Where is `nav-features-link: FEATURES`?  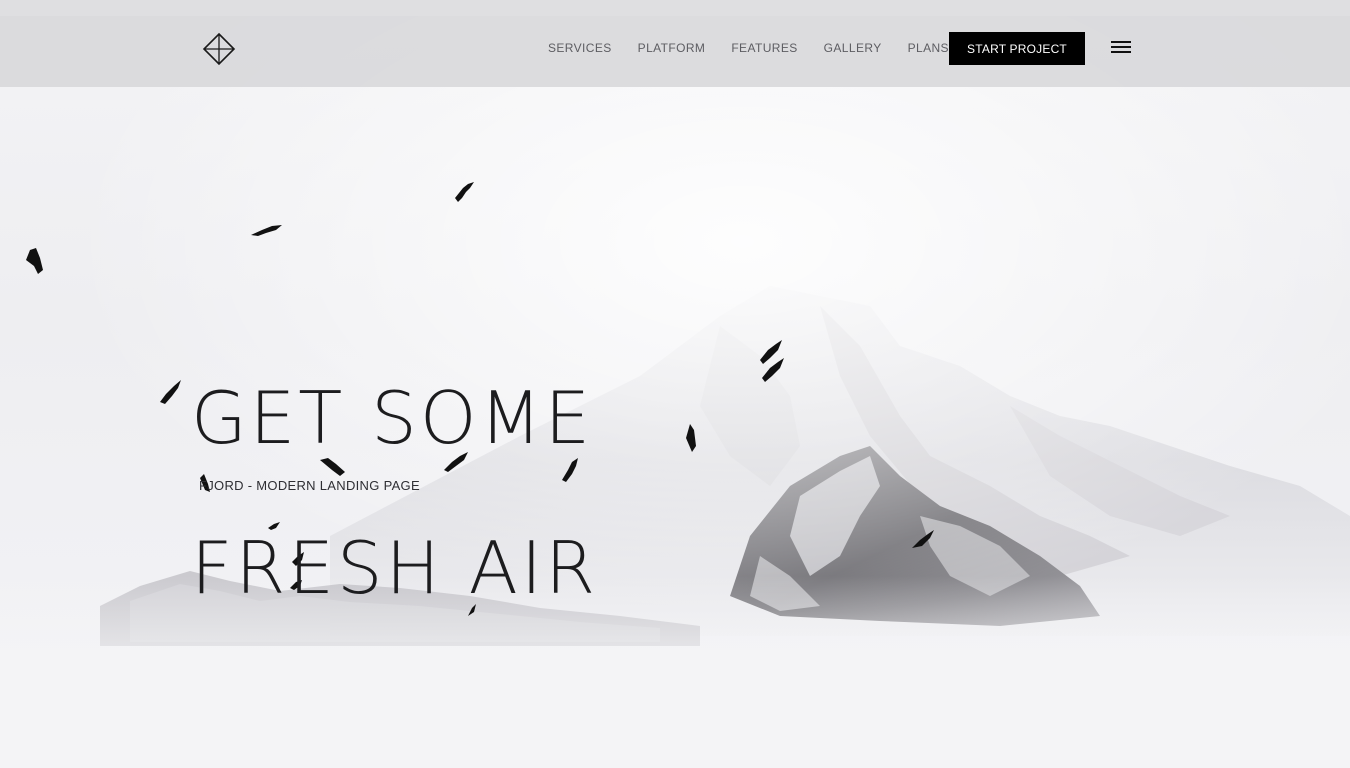
nav-features-link: FEATURES is located at coordinates (764, 48).